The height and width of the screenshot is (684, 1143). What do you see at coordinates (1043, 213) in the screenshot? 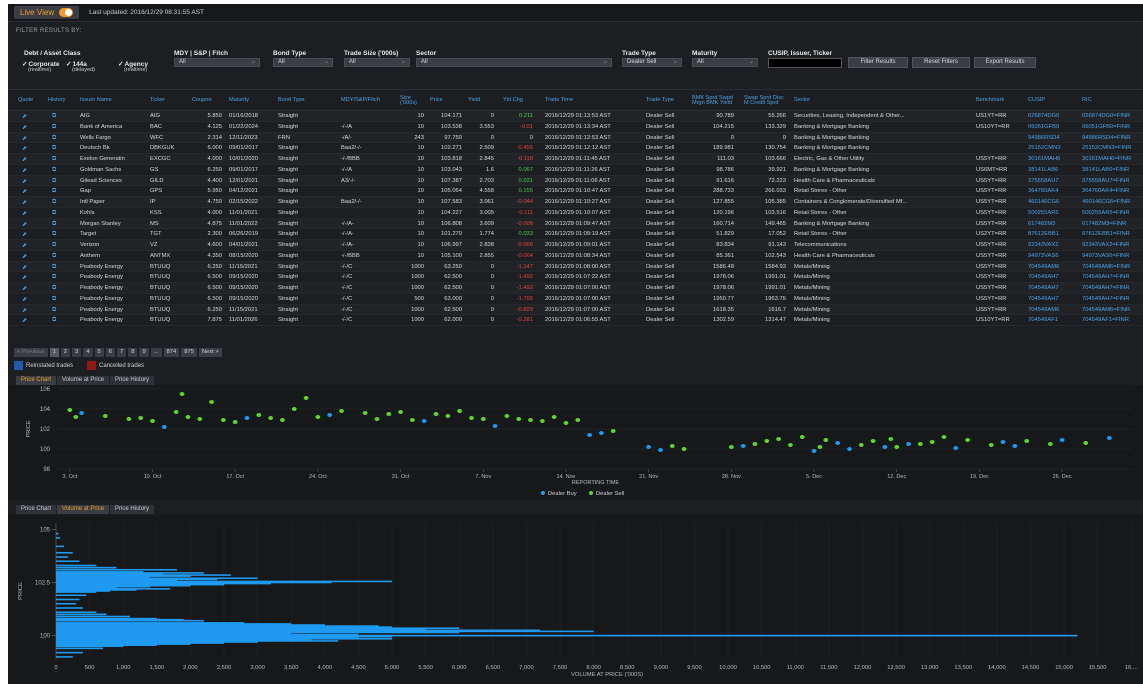
I see `table-cell: 500255AR5` at bounding box center [1043, 213].